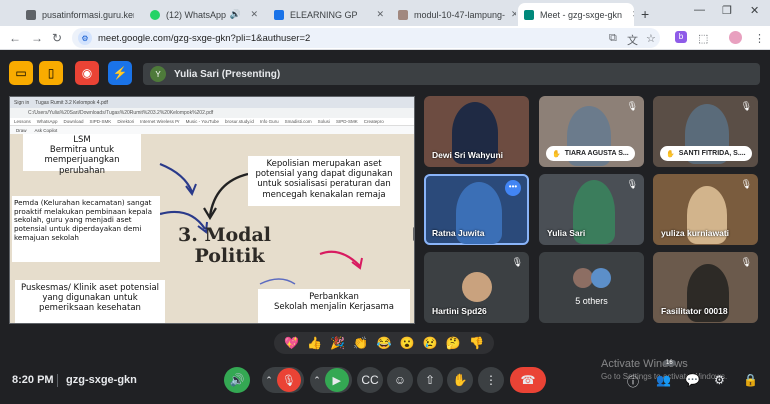  I want to click on reaction-button: 😂, so click(384, 343).